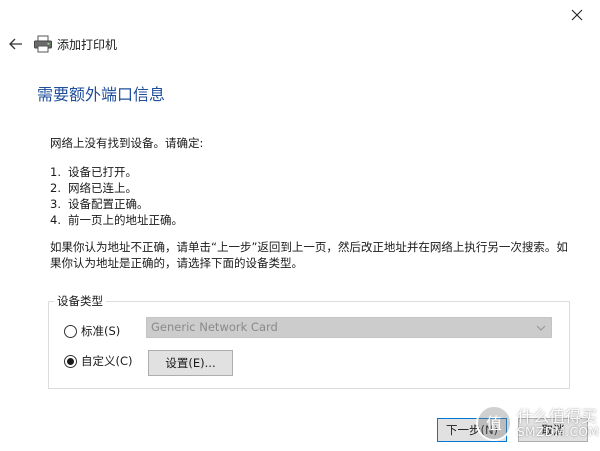 The height and width of the screenshot is (451, 600). Describe the element at coordinates (93, 188) in the screenshot. I see `list-item: 2. 网络已连上。` at that location.